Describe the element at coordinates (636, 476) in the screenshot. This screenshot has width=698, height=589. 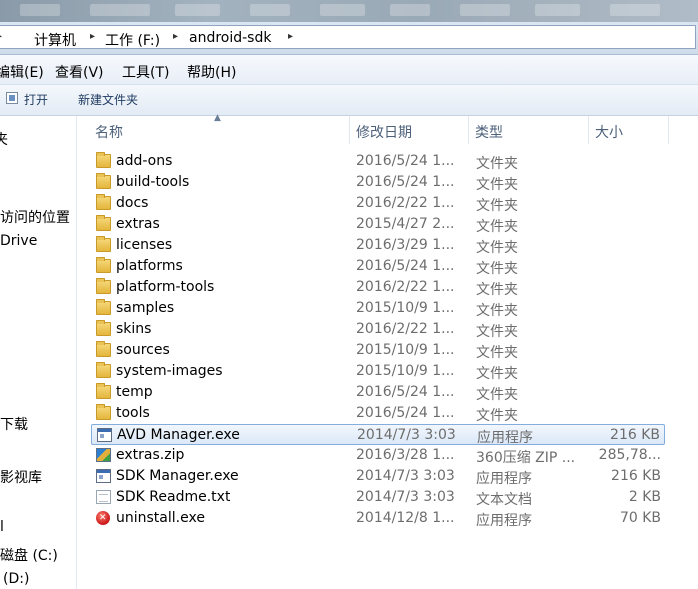
I see `file-size: 216 KB` at that location.